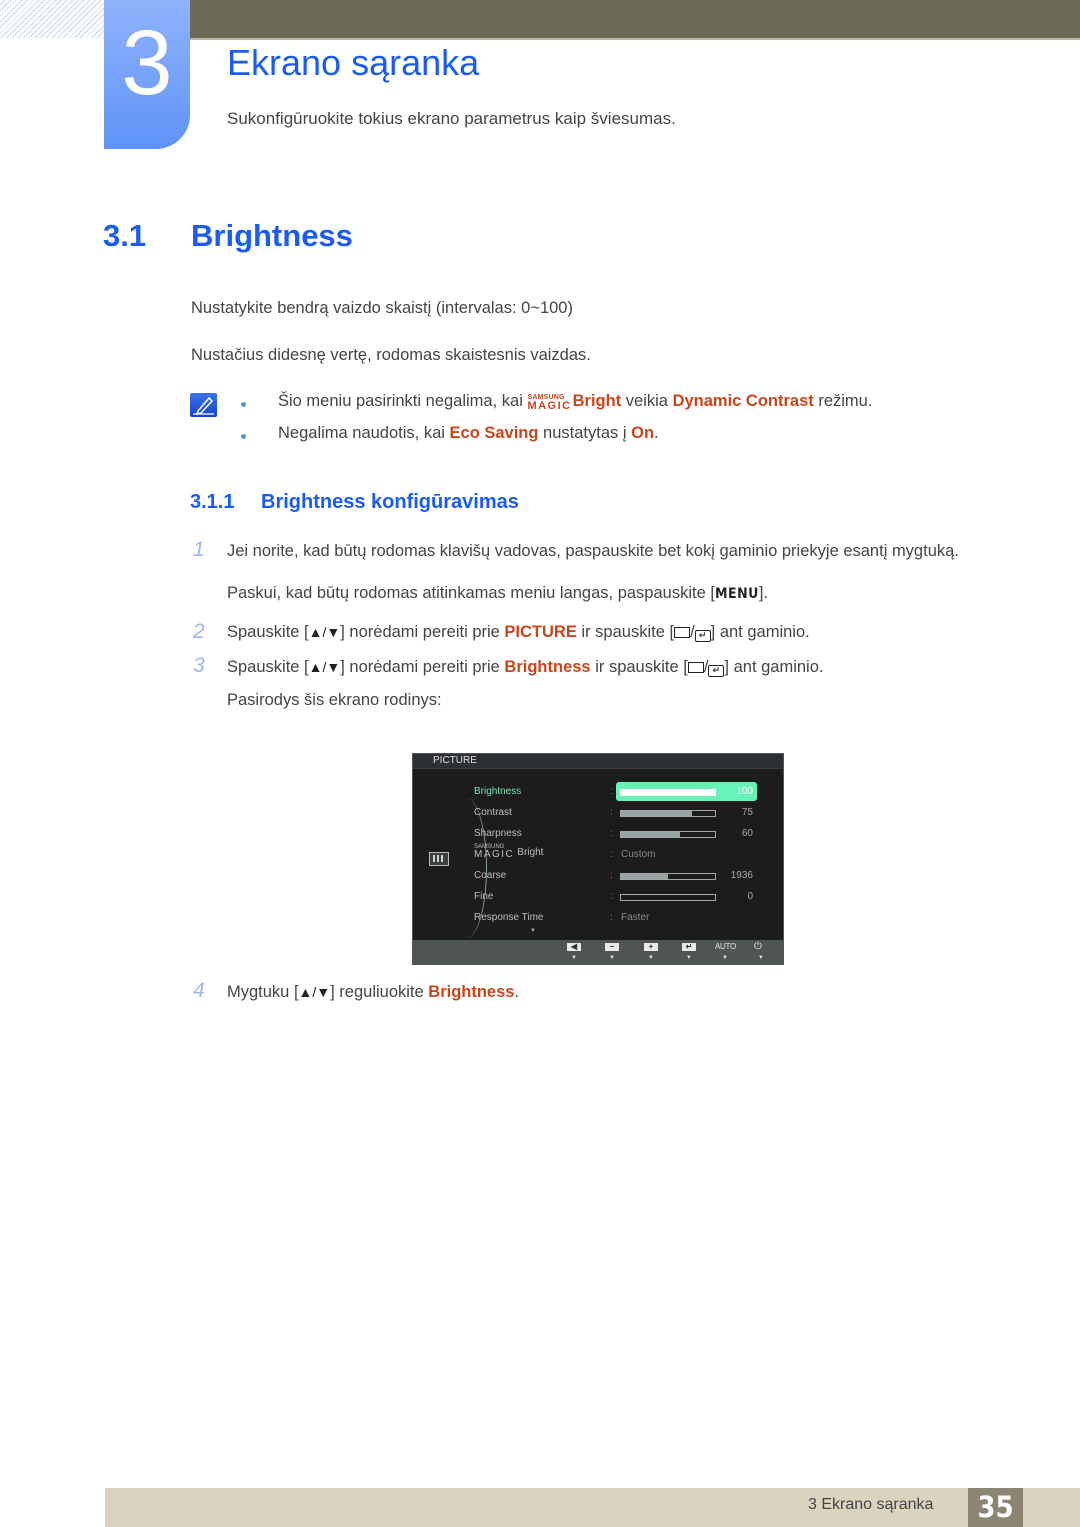 This screenshot has height=1527, width=1080. Describe the element at coordinates (747, 812) in the screenshot. I see `osd-slider-value: 75` at that location.